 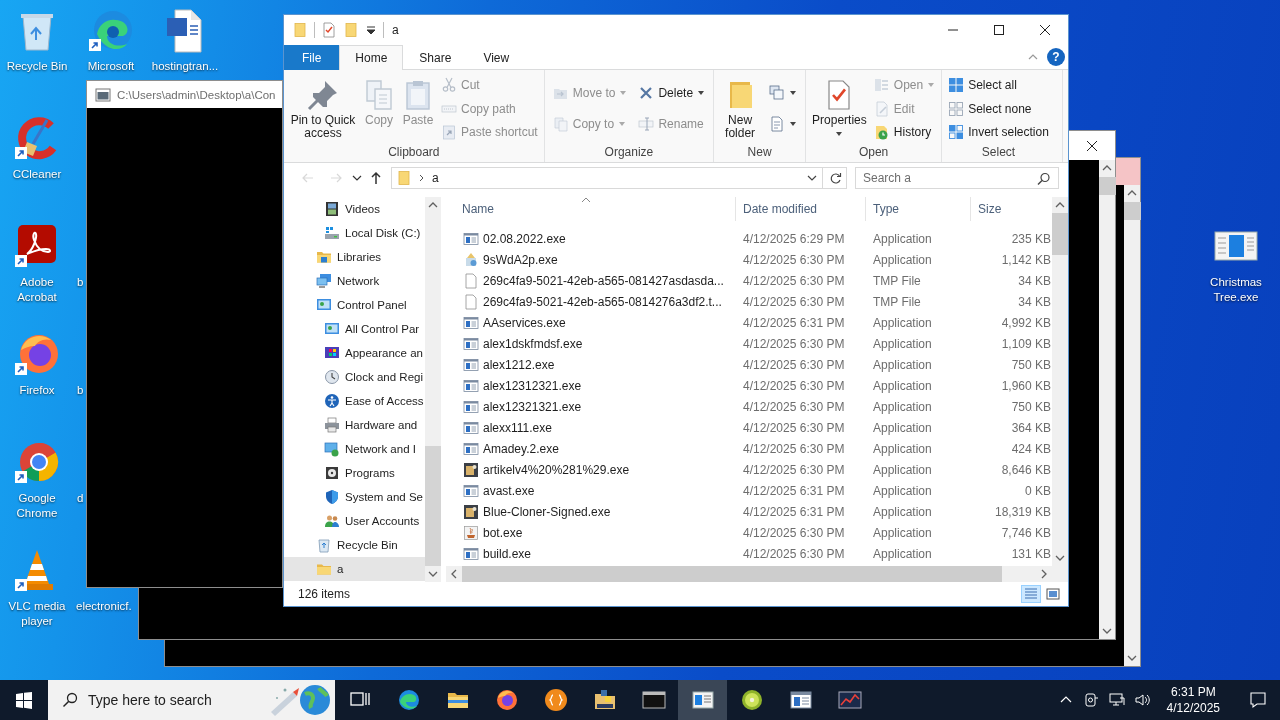 What do you see at coordinates (332, 425) in the screenshot?
I see `printer-icon` at bounding box center [332, 425].